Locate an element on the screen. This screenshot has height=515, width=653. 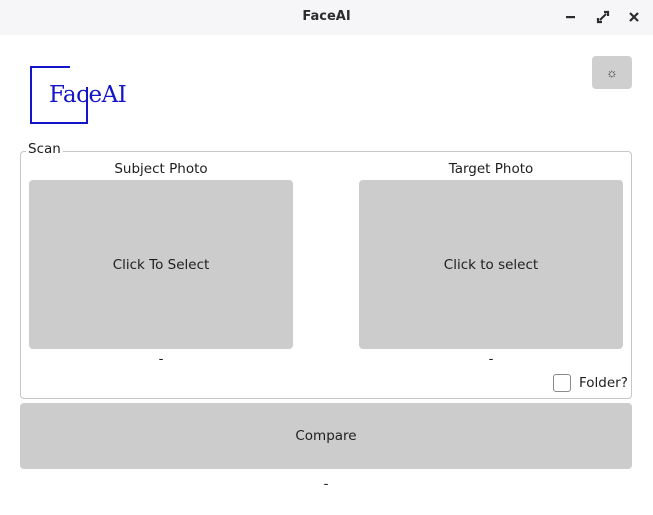
window-title: FaceAI is located at coordinates (326, 16).